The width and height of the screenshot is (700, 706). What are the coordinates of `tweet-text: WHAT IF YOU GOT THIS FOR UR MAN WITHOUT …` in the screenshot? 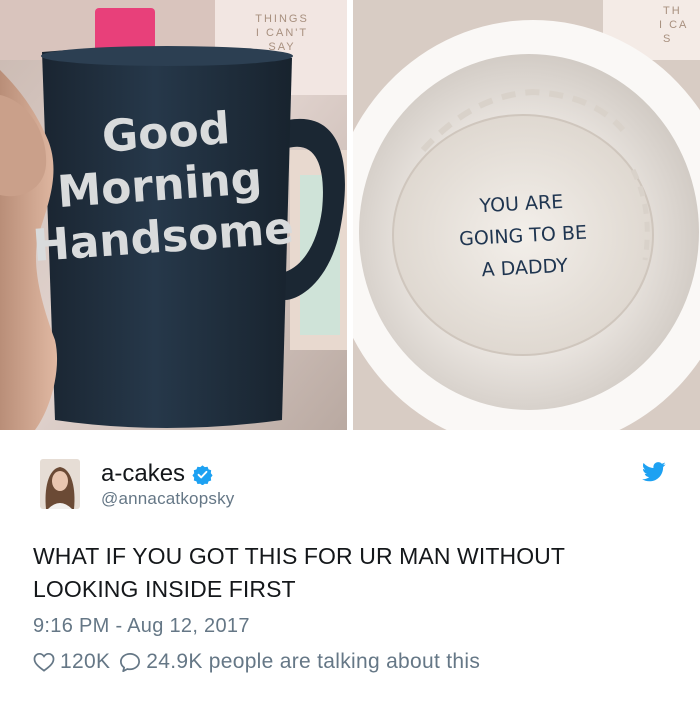 It's located at (299, 572).